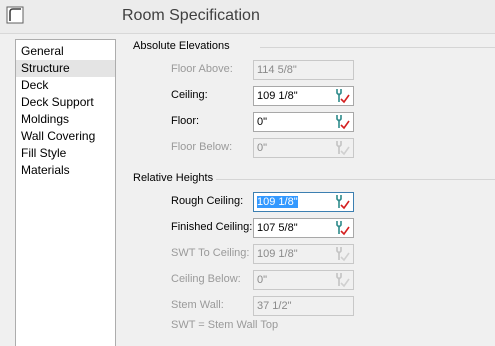 The width and height of the screenshot is (495, 346). What do you see at coordinates (183, 46) in the screenshot?
I see `group-title-absolute: Absolute Elevations` at bounding box center [183, 46].